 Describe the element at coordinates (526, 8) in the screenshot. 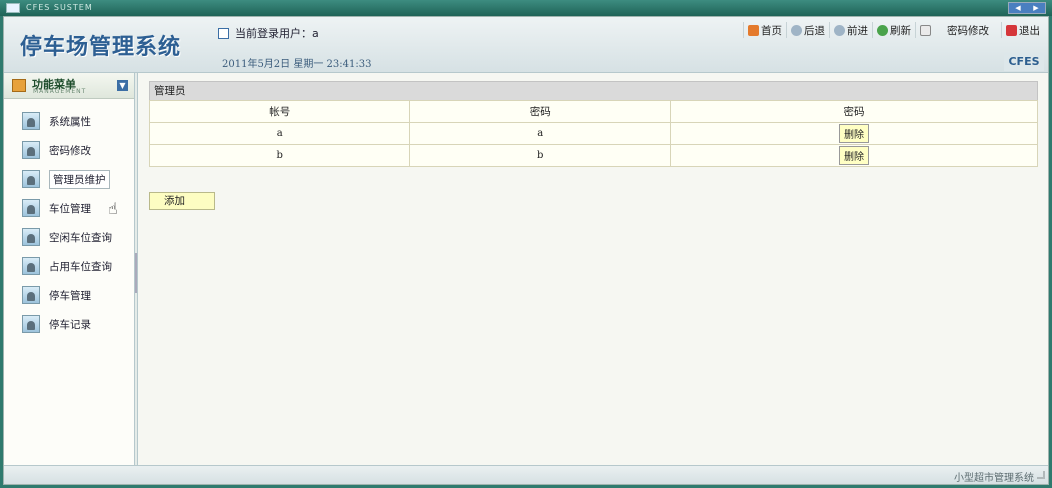

I see `window-titlebar: CFES SUSTEM ◀ ▶` at that location.